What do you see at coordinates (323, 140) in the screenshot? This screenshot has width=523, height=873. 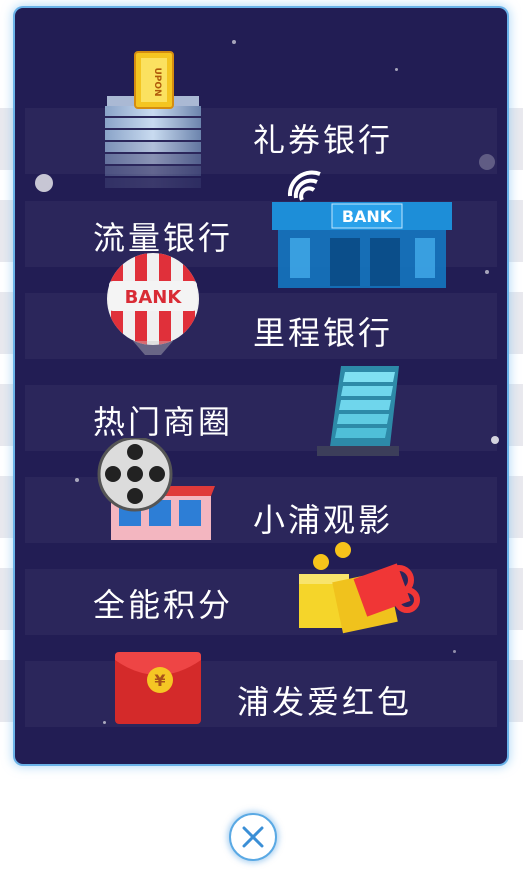 I see `menu-item-label: 礼券银行` at bounding box center [323, 140].